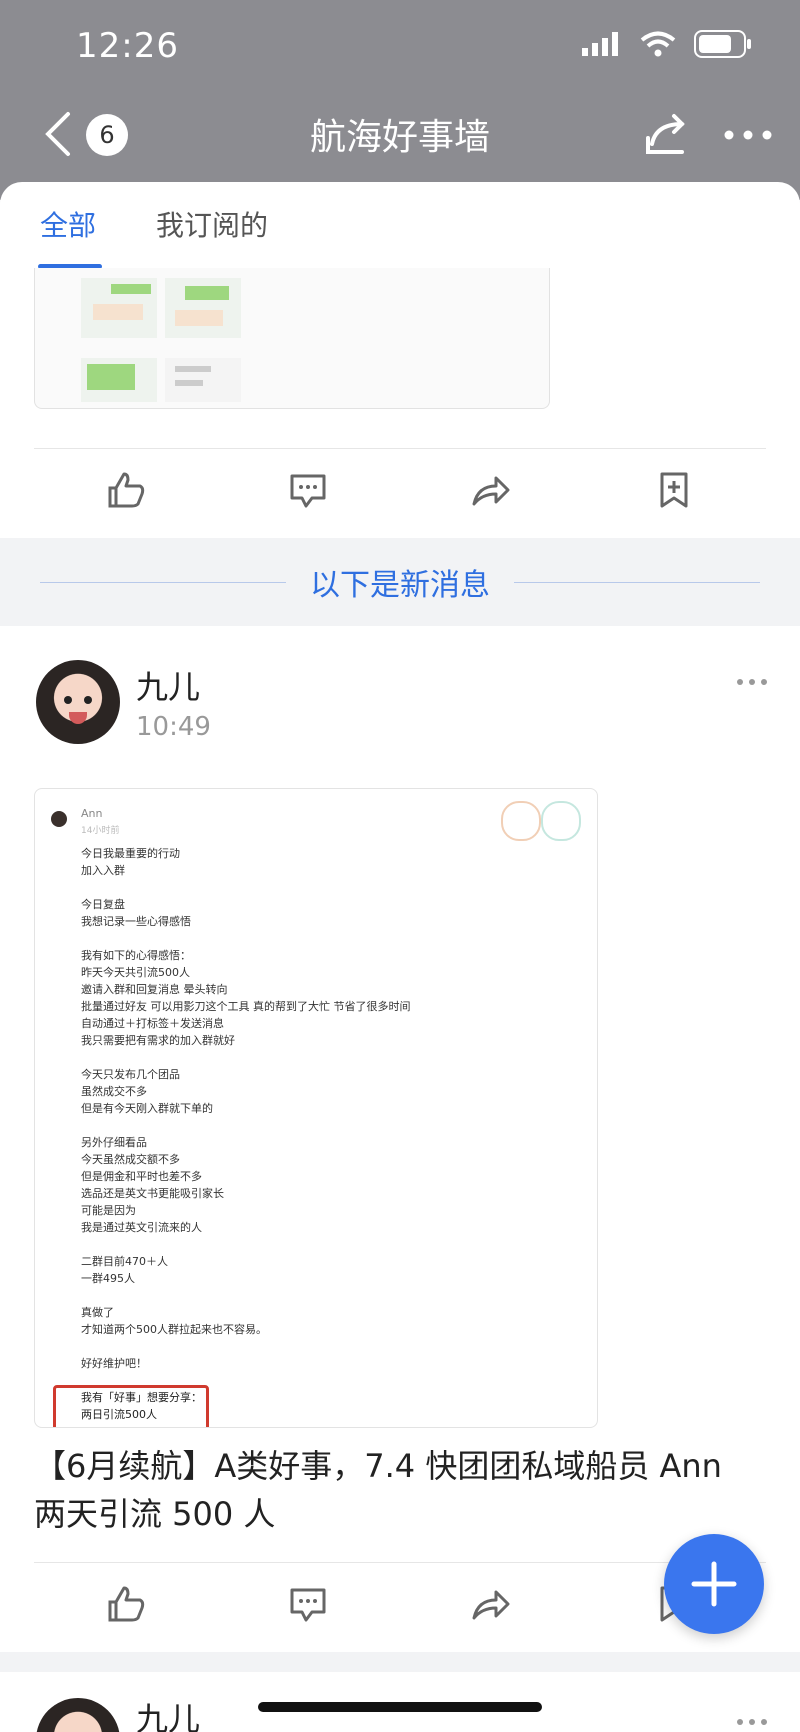 This screenshot has height=1732, width=800. Describe the element at coordinates (637, 582) in the screenshot. I see `separator-line-right` at that location.